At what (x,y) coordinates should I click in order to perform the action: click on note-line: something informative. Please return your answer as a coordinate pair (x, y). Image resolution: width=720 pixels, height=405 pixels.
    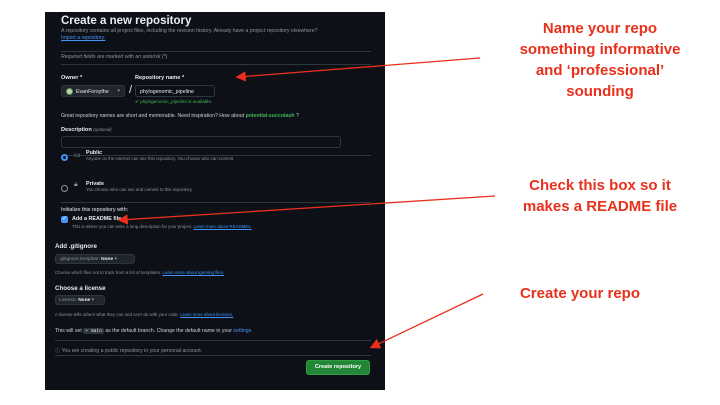
    Looking at the image, I should click on (600, 49).